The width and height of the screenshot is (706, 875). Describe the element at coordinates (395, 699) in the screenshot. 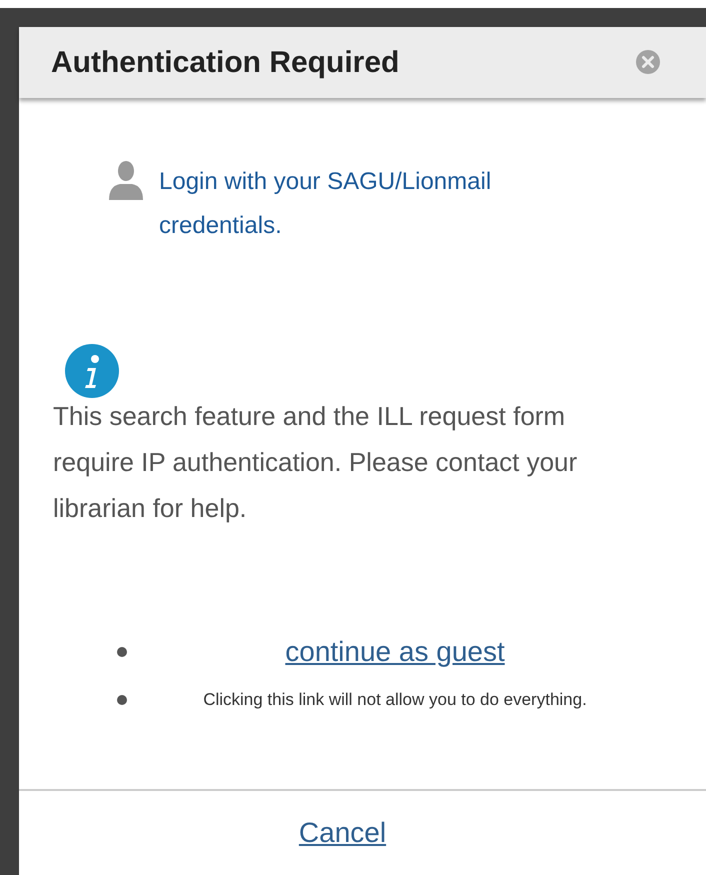

I see `note-text: Clicking this link will not allow you to do everything.` at that location.